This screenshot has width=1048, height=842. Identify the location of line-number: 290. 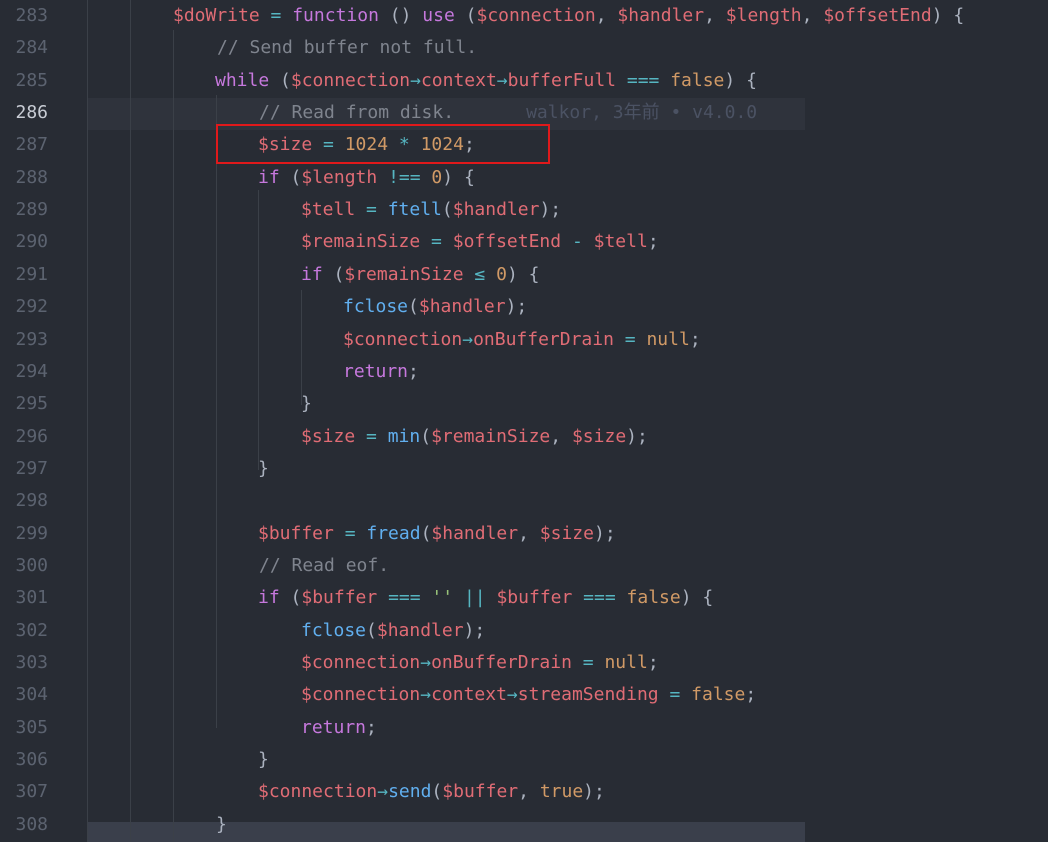
(24, 242).